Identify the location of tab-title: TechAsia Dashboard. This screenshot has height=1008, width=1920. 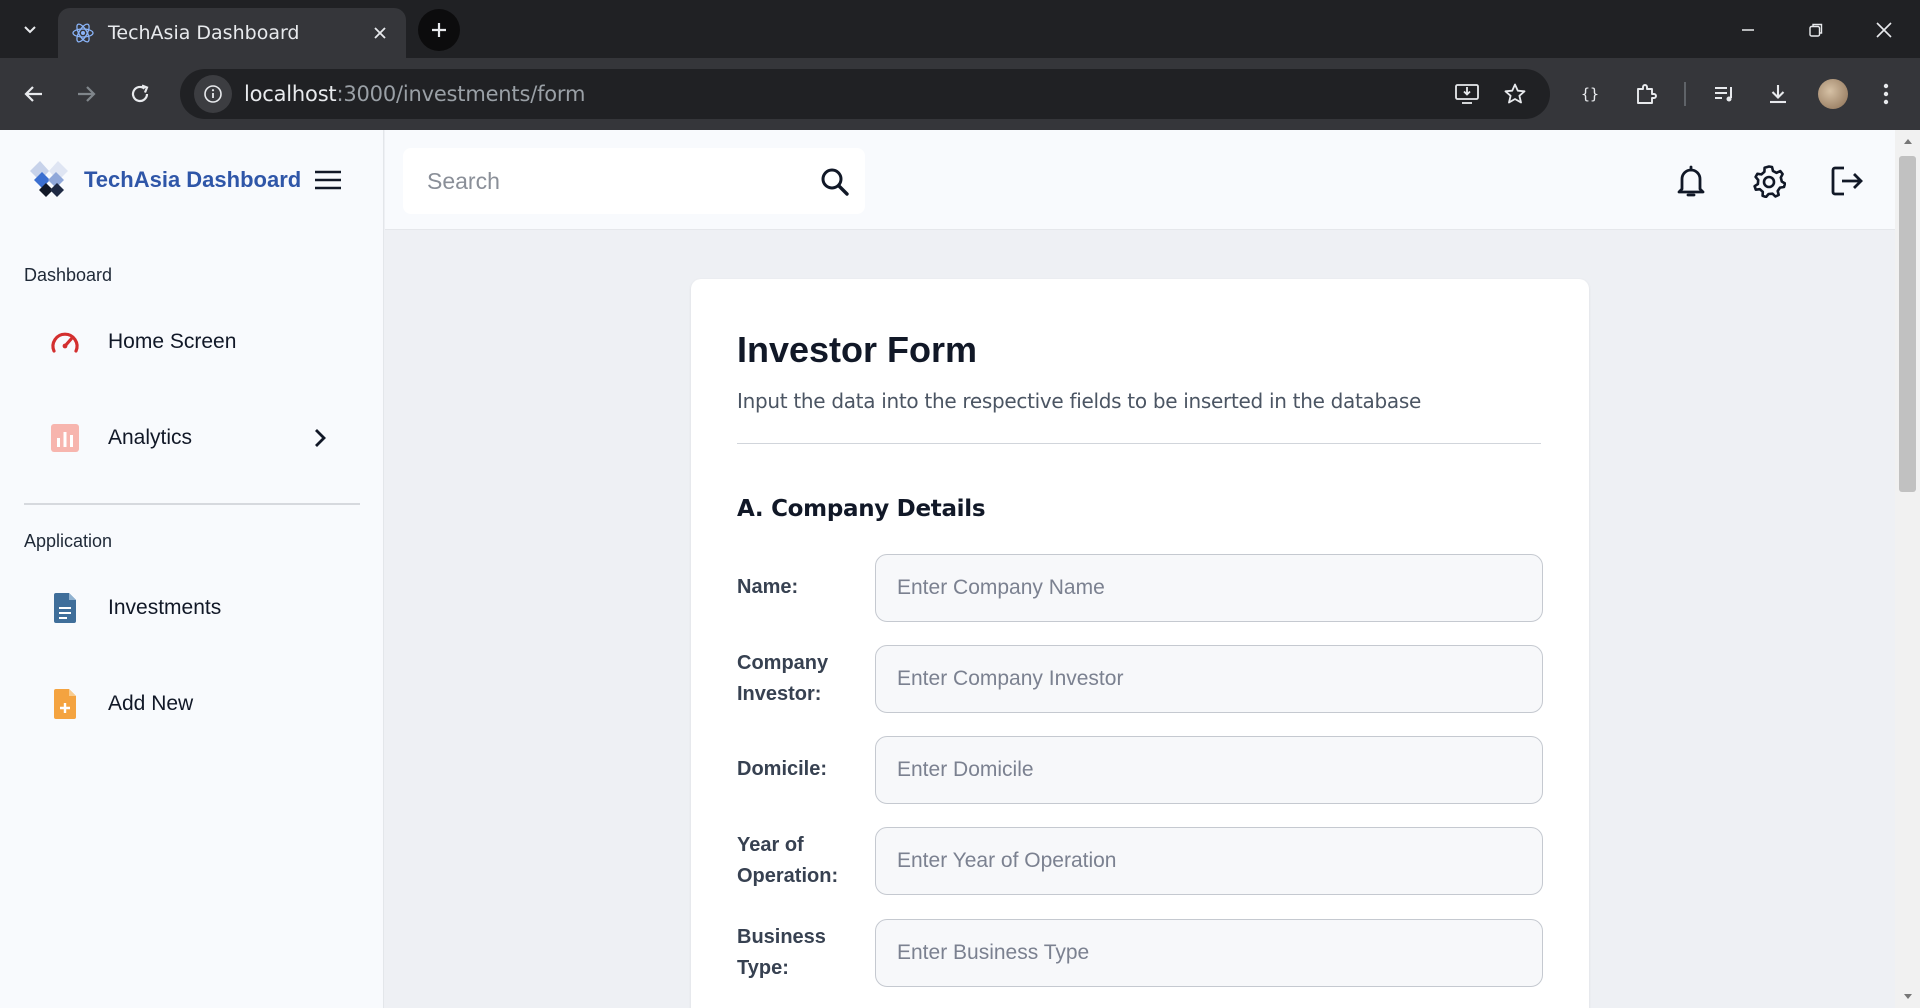
(204, 33).